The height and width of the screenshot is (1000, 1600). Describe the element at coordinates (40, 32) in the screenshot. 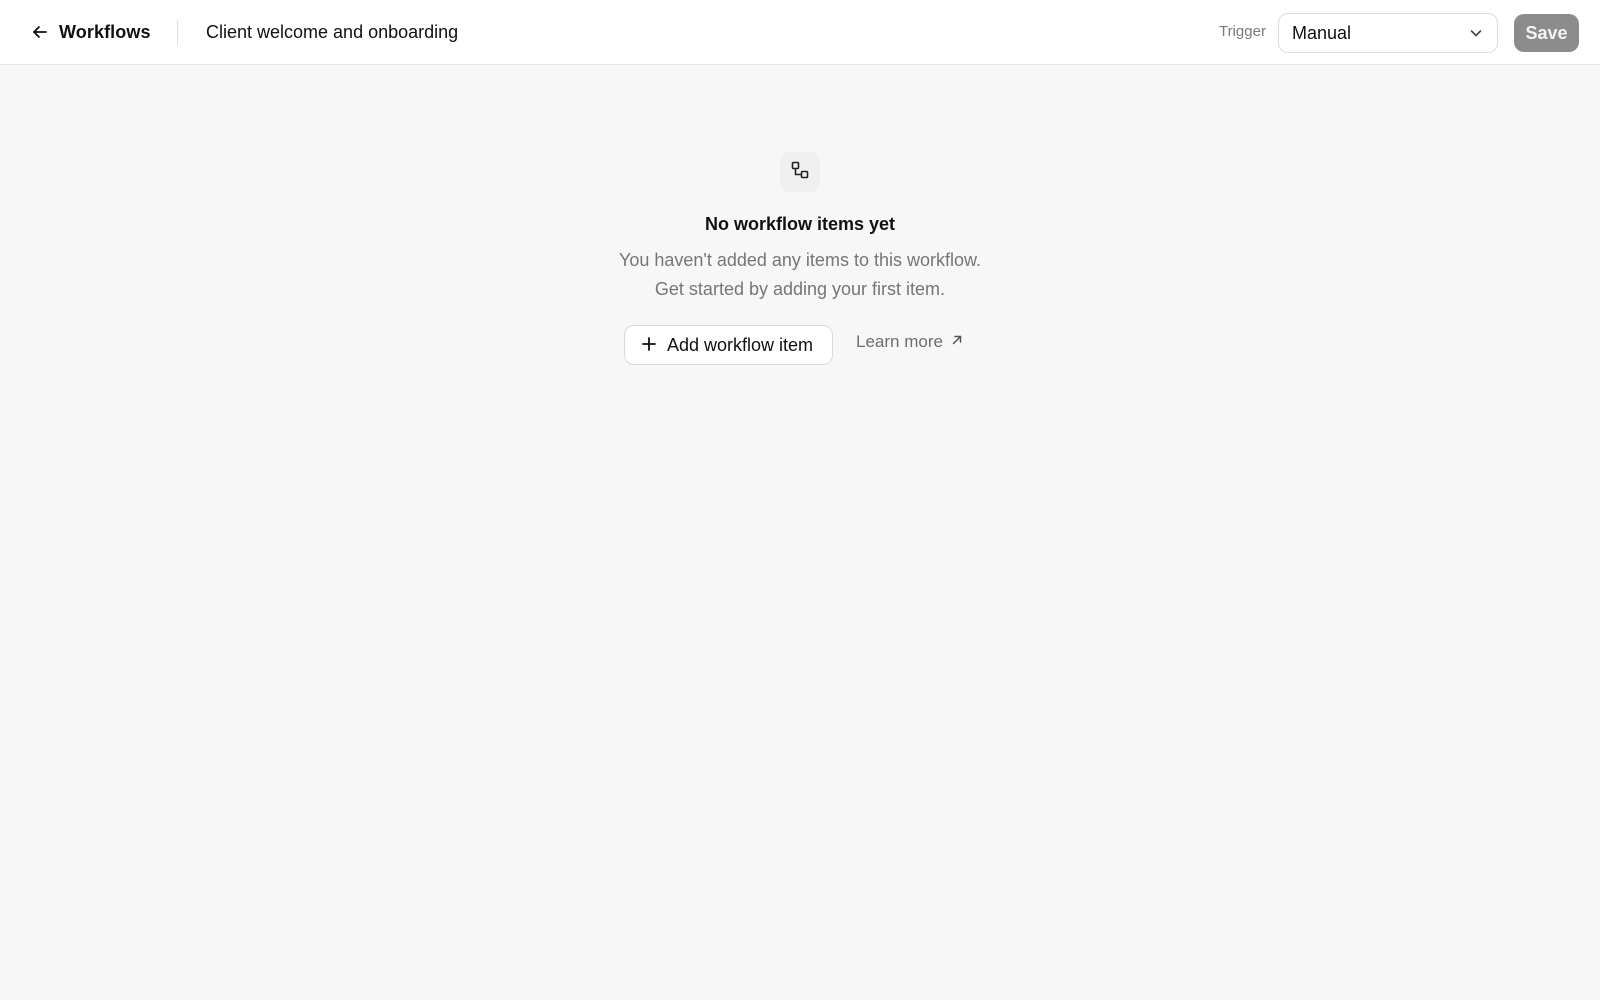

I see `arrow-left-icon` at that location.